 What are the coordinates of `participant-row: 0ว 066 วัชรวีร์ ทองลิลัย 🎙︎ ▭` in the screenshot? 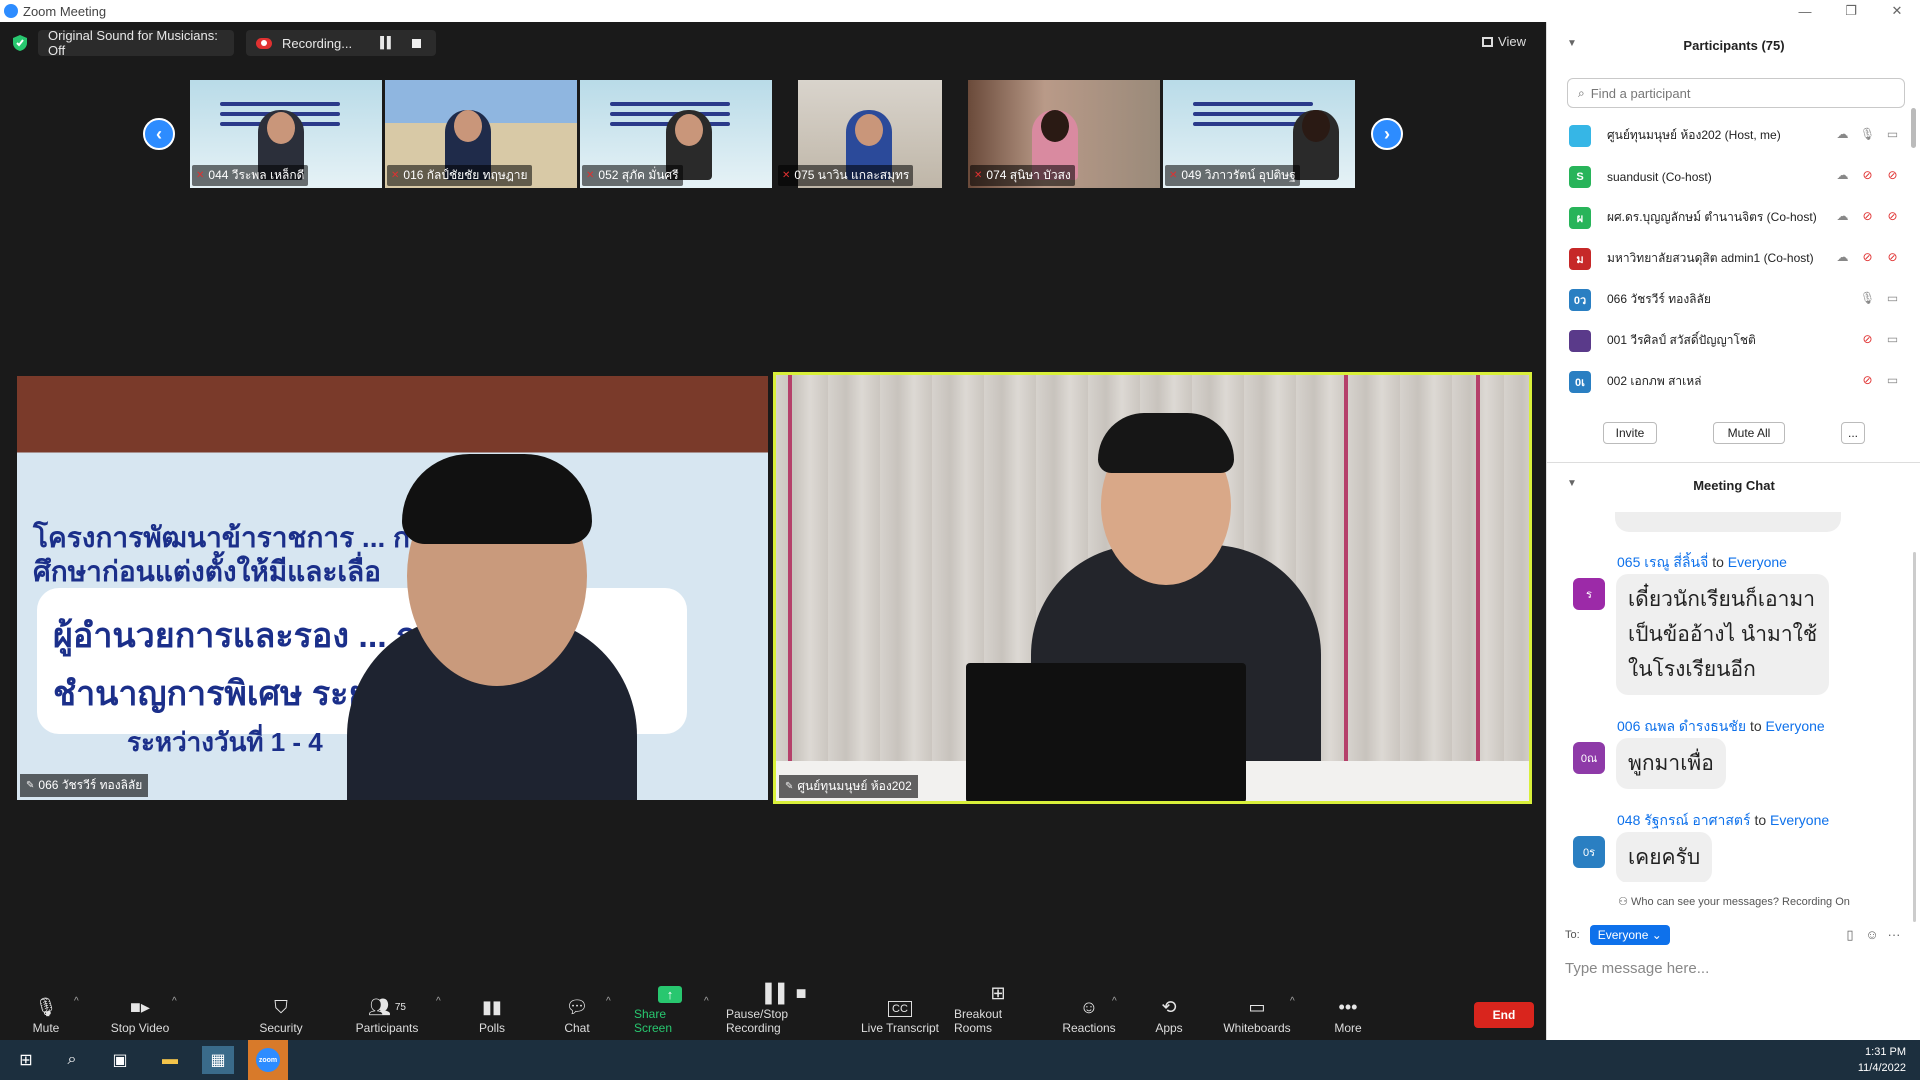 It's located at (1733, 299).